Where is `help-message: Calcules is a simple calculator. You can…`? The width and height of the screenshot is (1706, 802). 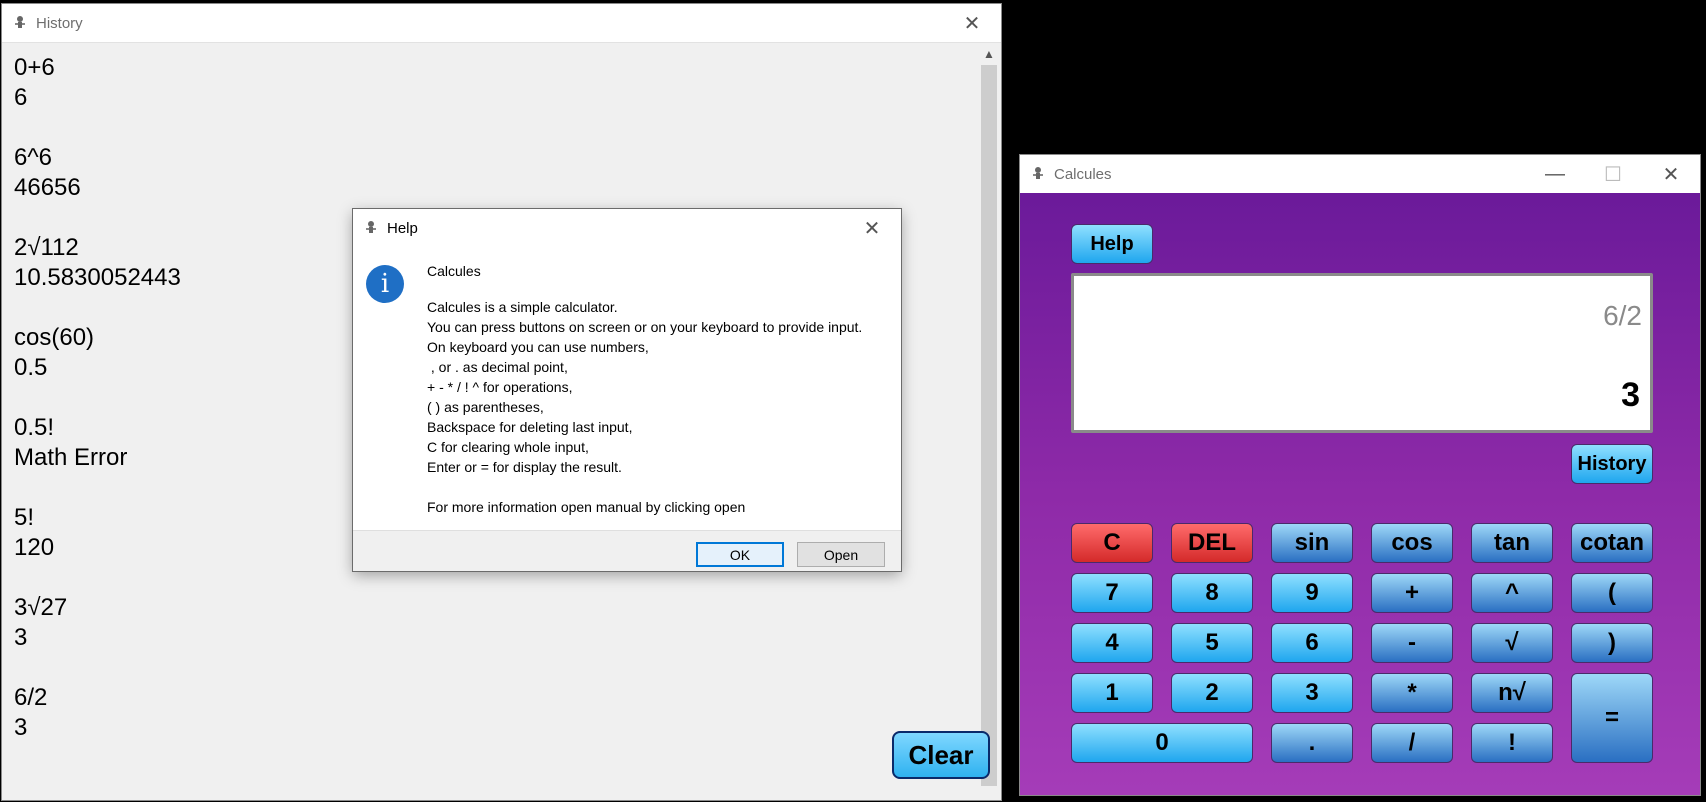 help-message: Calcules is a simple calculator. You can… is located at coordinates (645, 407).